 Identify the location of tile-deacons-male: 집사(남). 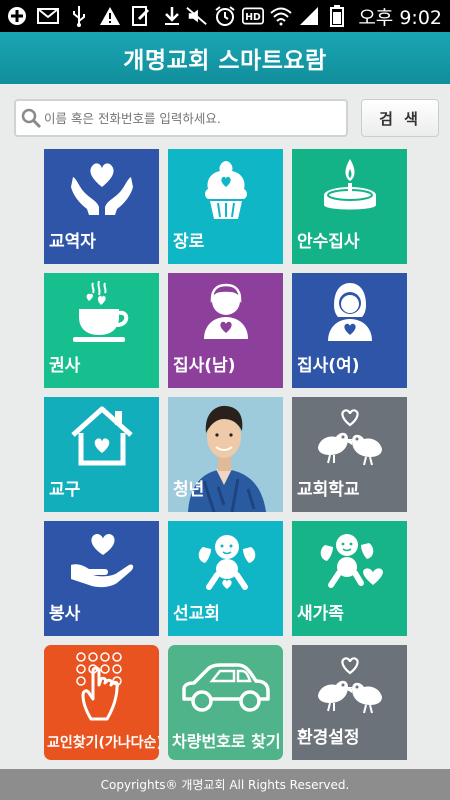
(225, 330).